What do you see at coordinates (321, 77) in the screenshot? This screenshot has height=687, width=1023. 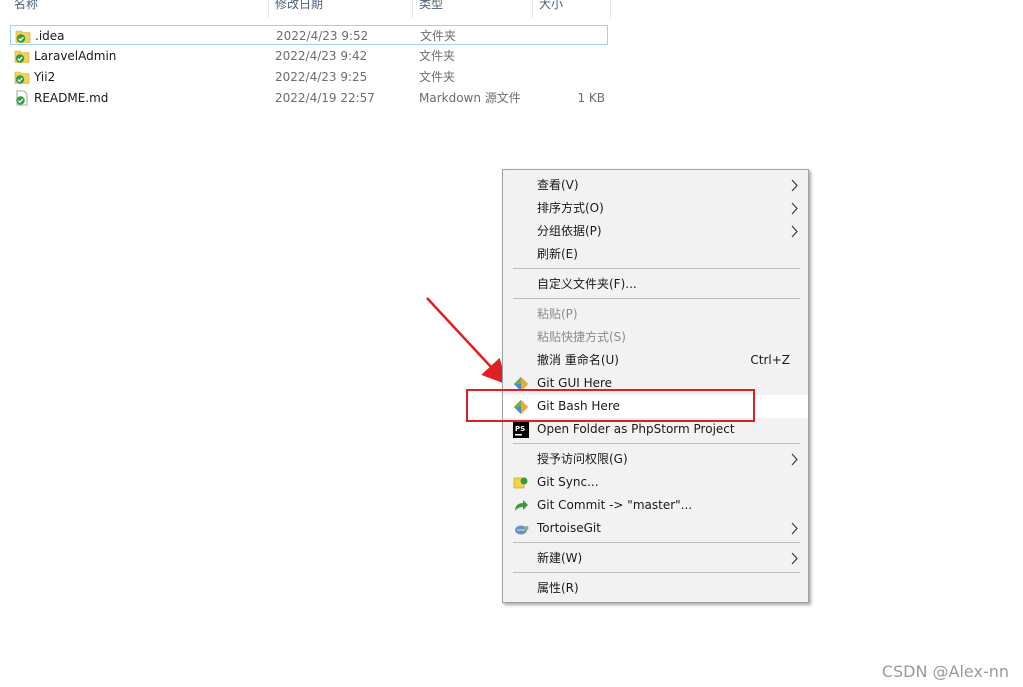 I see `file-date: 2022/4/23 9:25` at bounding box center [321, 77].